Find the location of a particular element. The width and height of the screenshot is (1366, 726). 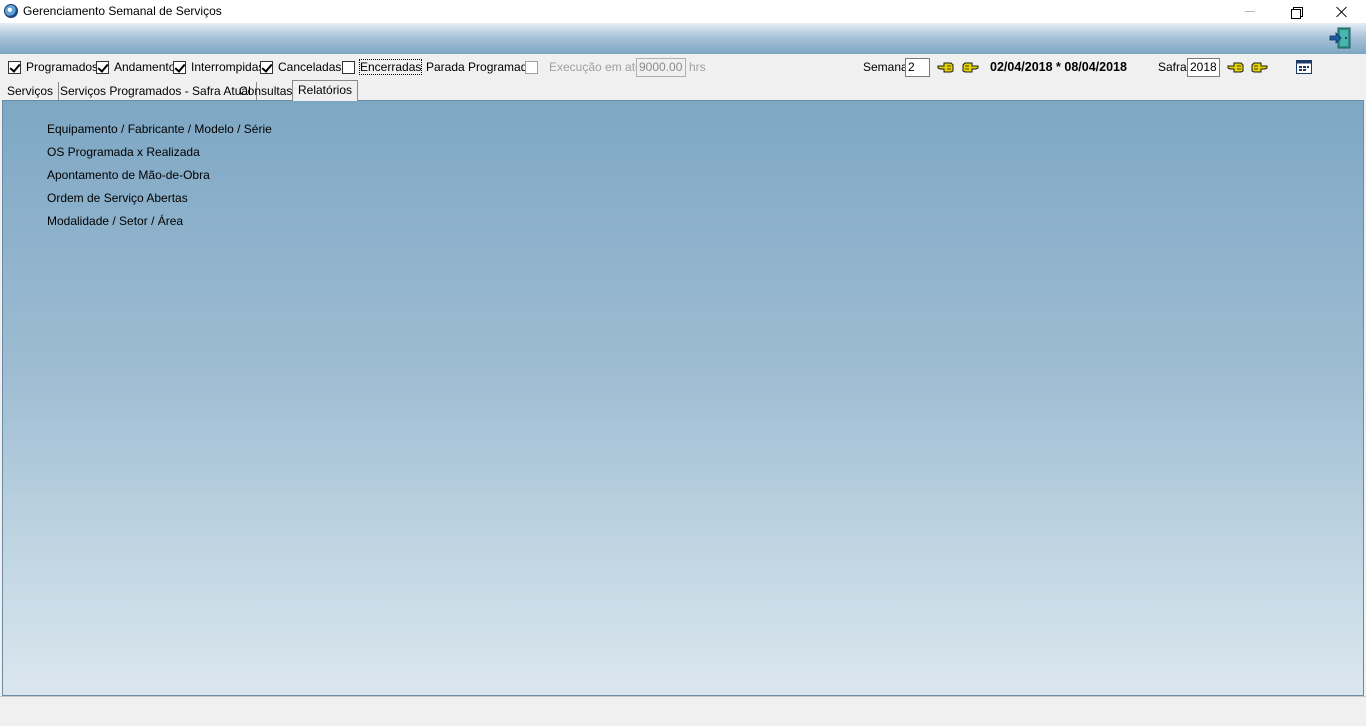

execucao-unit: hrs is located at coordinates (697, 67).